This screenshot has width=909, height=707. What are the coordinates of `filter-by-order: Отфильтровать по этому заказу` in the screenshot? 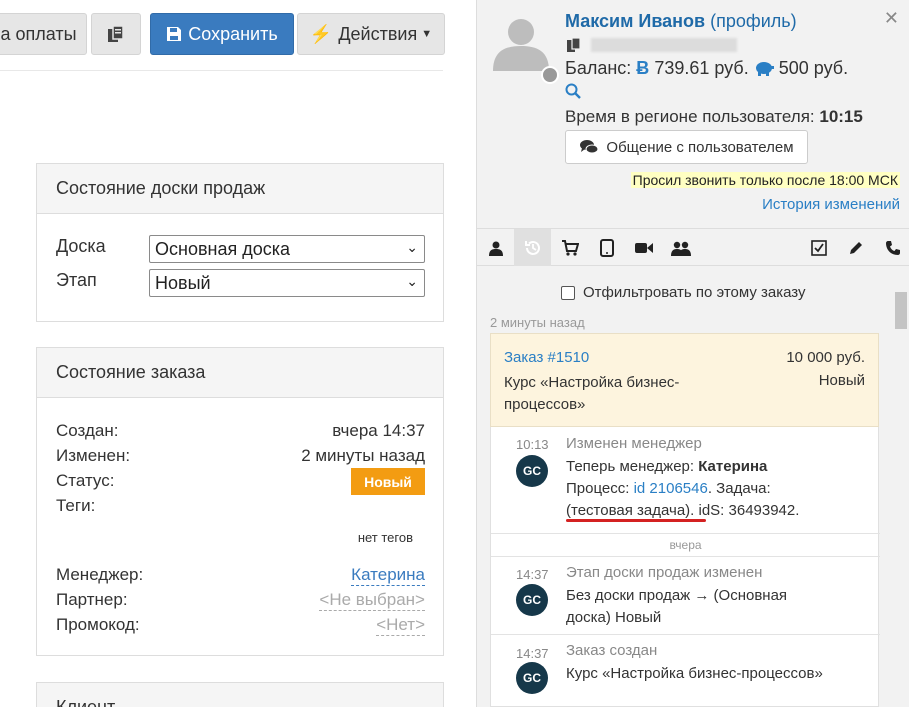 It's located at (683, 292).